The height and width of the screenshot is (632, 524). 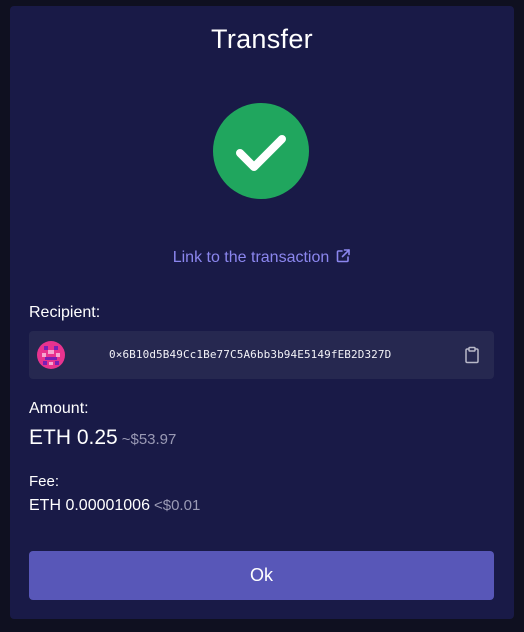 What do you see at coordinates (59, 408) in the screenshot?
I see `amount-label: Amount:` at bounding box center [59, 408].